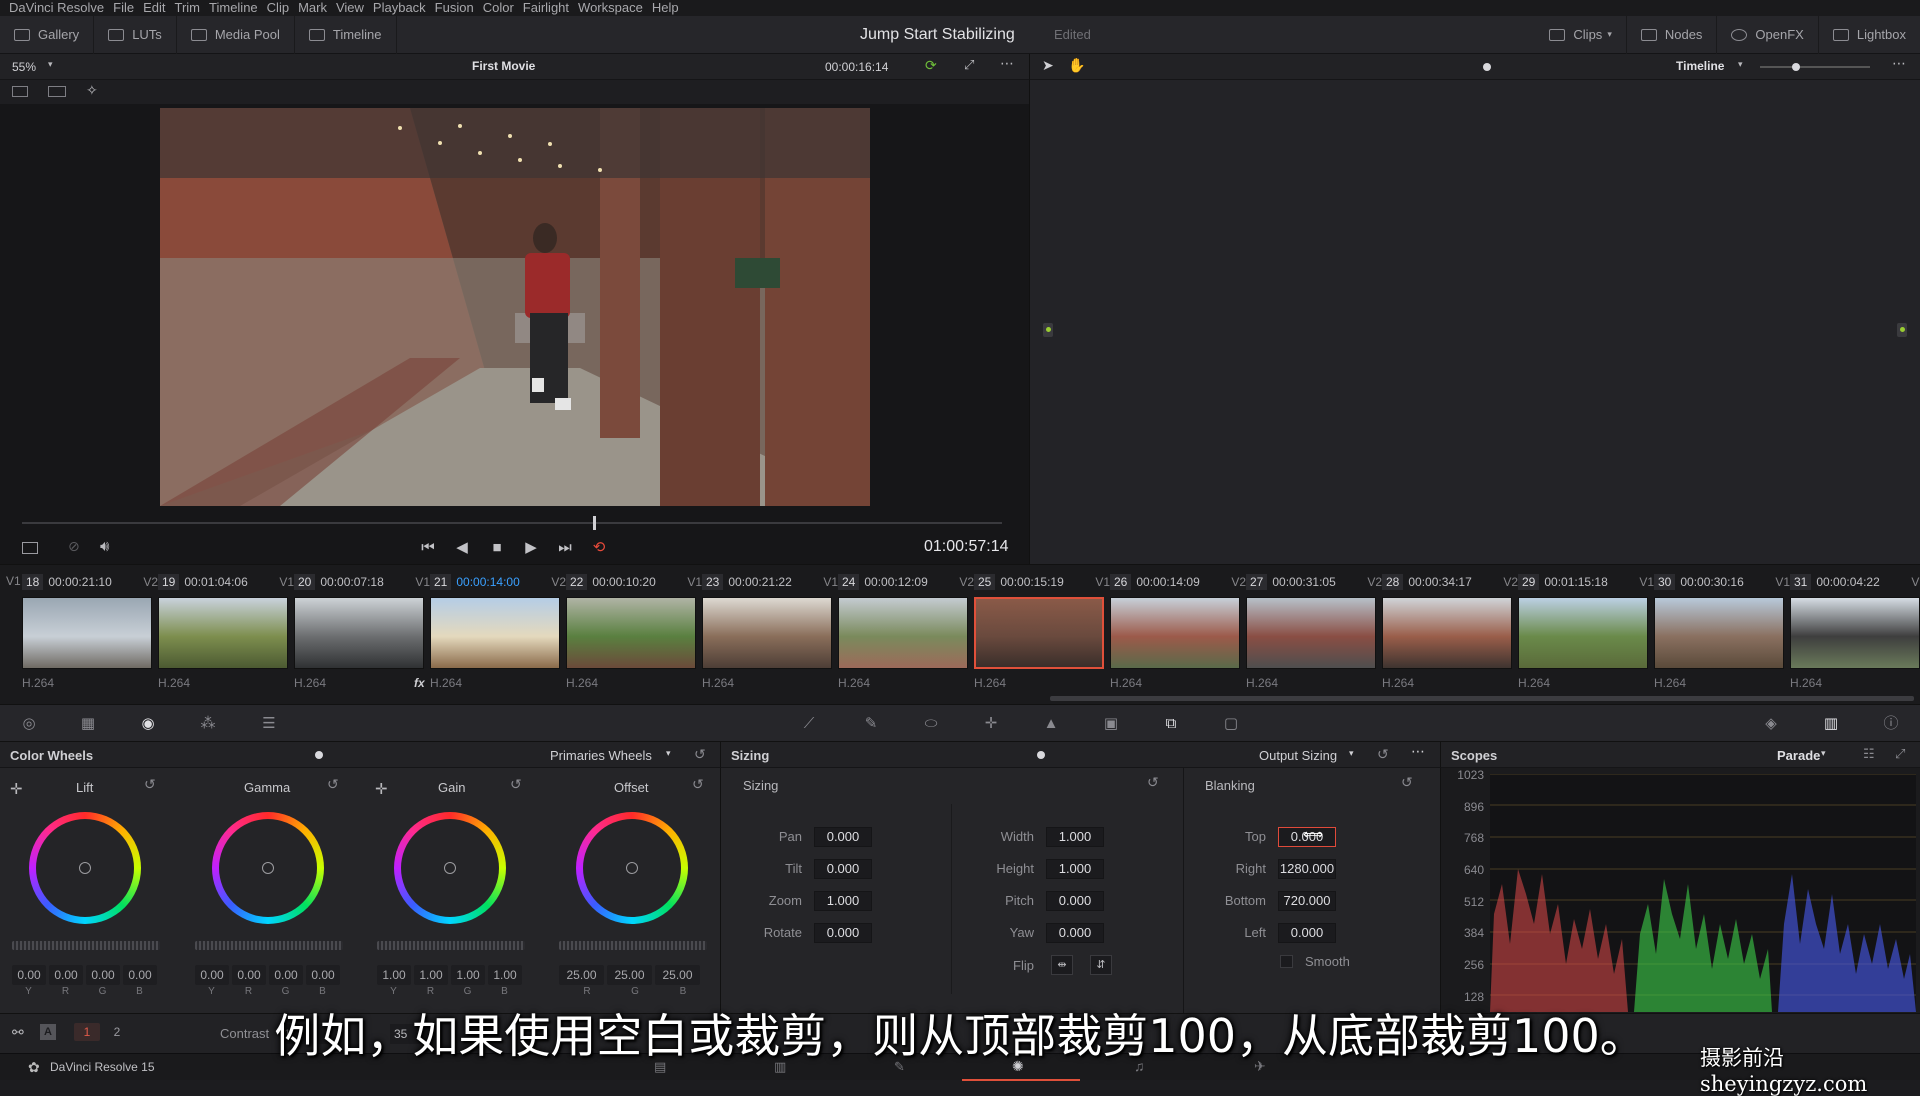  I want to click on gallery-button: Gallery, so click(47, 34).